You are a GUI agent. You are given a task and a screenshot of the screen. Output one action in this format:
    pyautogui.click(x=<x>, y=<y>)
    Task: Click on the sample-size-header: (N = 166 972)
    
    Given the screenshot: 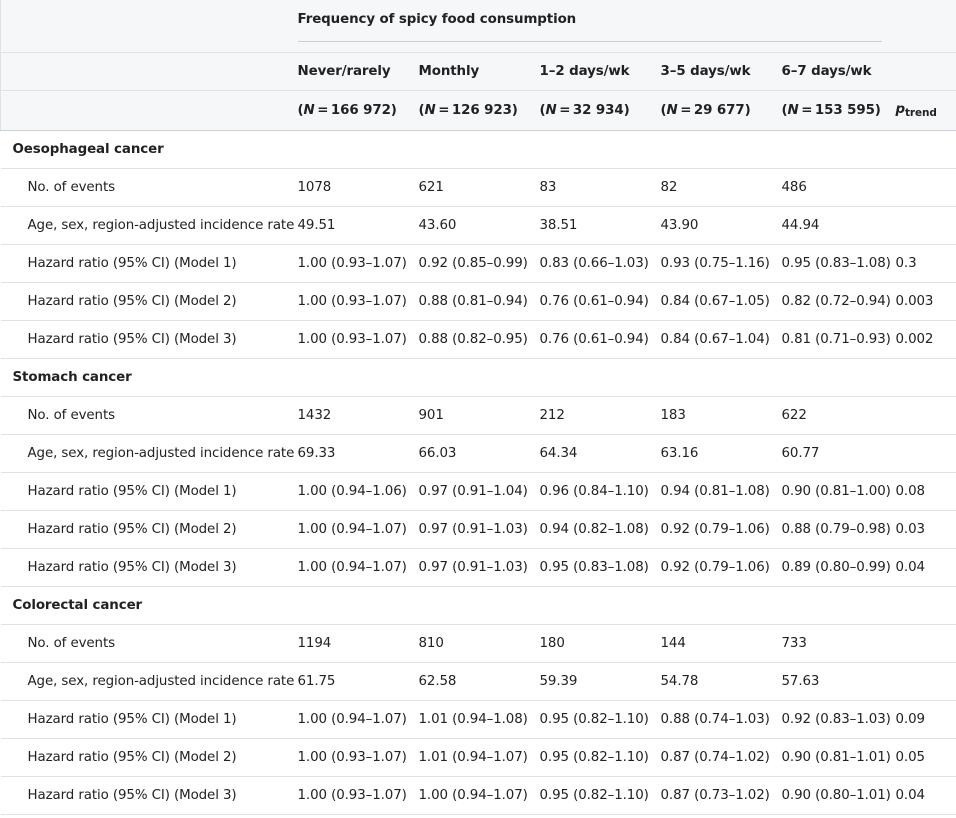 What is the action you would take?
    pyautogui.click(x=348, y=110)
    